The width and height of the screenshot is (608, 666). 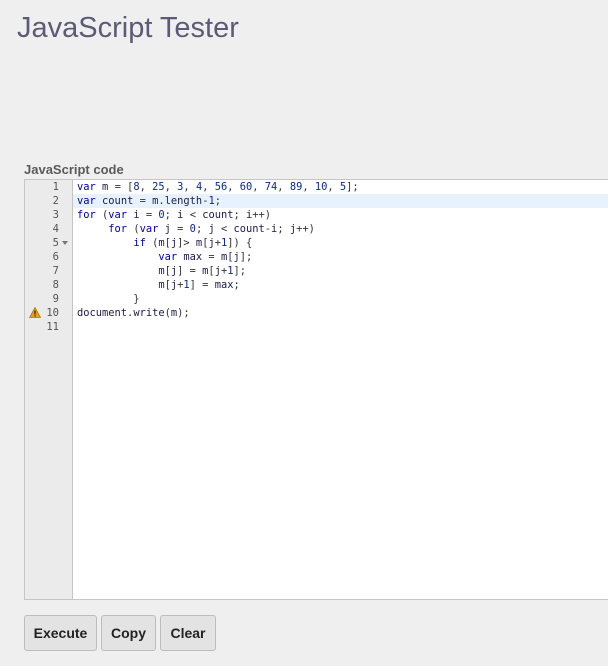 I want to click on gutter-line-9: 9, so click(x=48, y=299).